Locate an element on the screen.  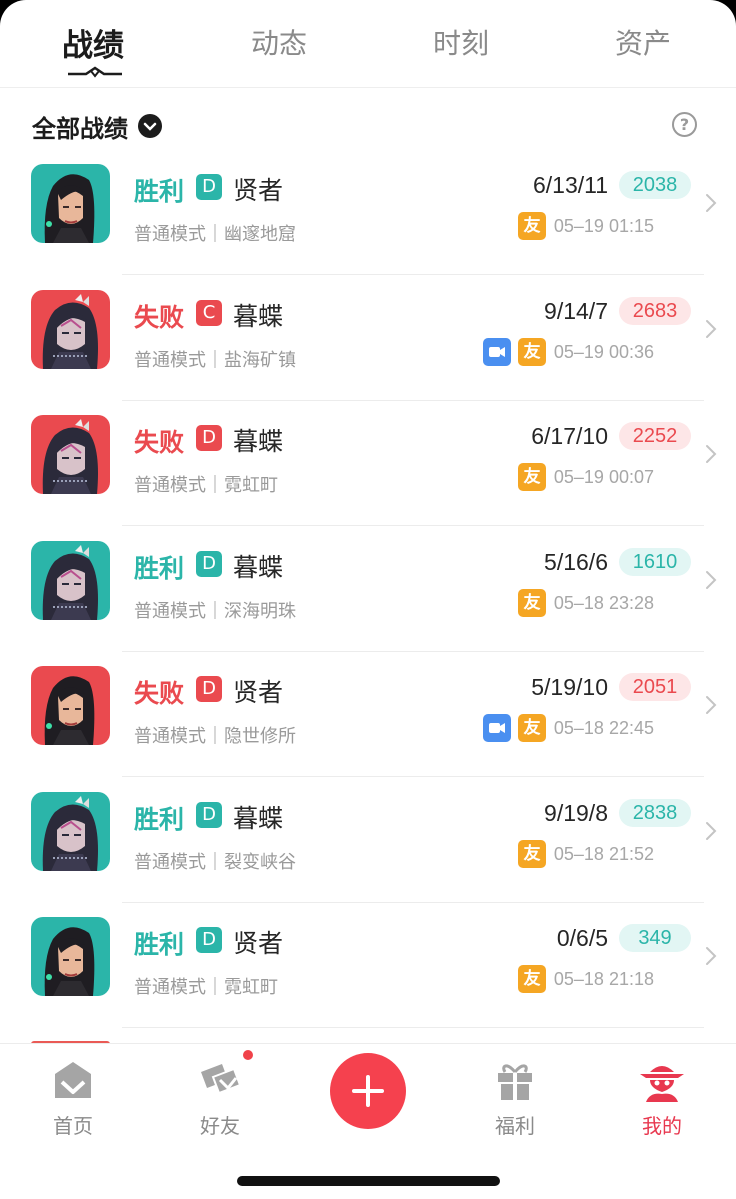
score-pill: 349 is located at coordinates (655, 938).